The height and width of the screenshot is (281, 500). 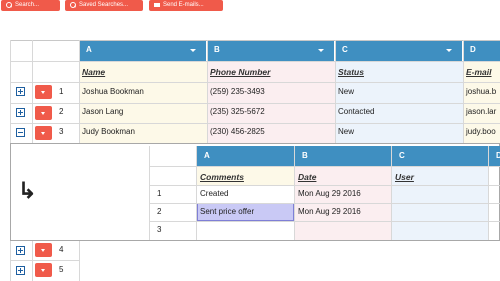 I want to click on column-letter: A, so click(x=207, y=155).